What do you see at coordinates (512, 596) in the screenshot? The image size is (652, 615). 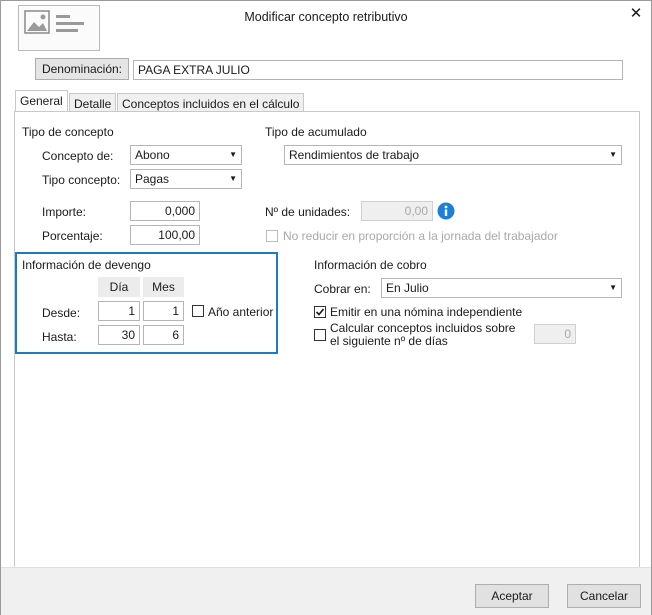 I see `accept-button: Aceptar` at bounding box center [512, 596].